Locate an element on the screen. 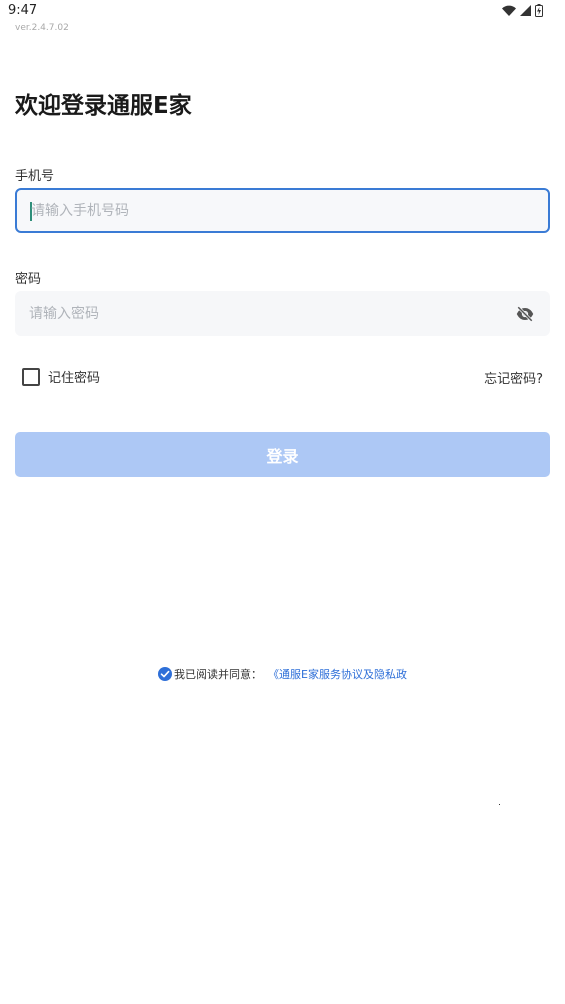  remember-password: 记住密码 is located at coordinates (61, 376).